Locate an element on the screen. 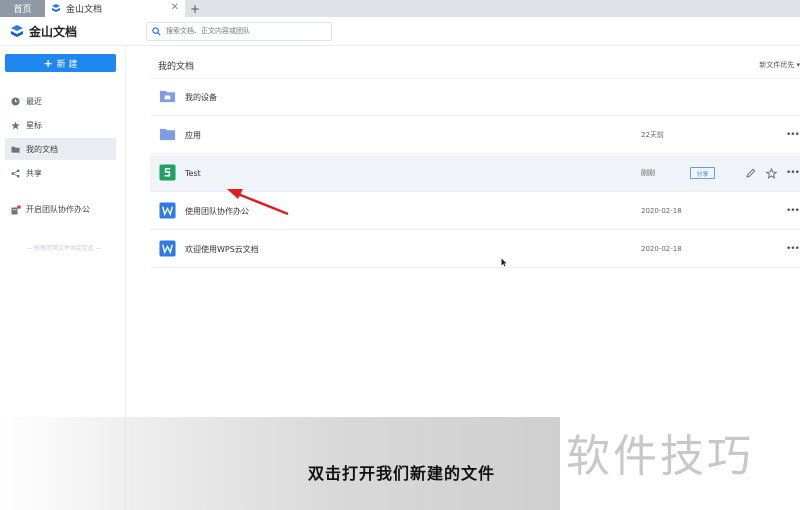  spreadsheet-icon is located at coordinates (167, 172).